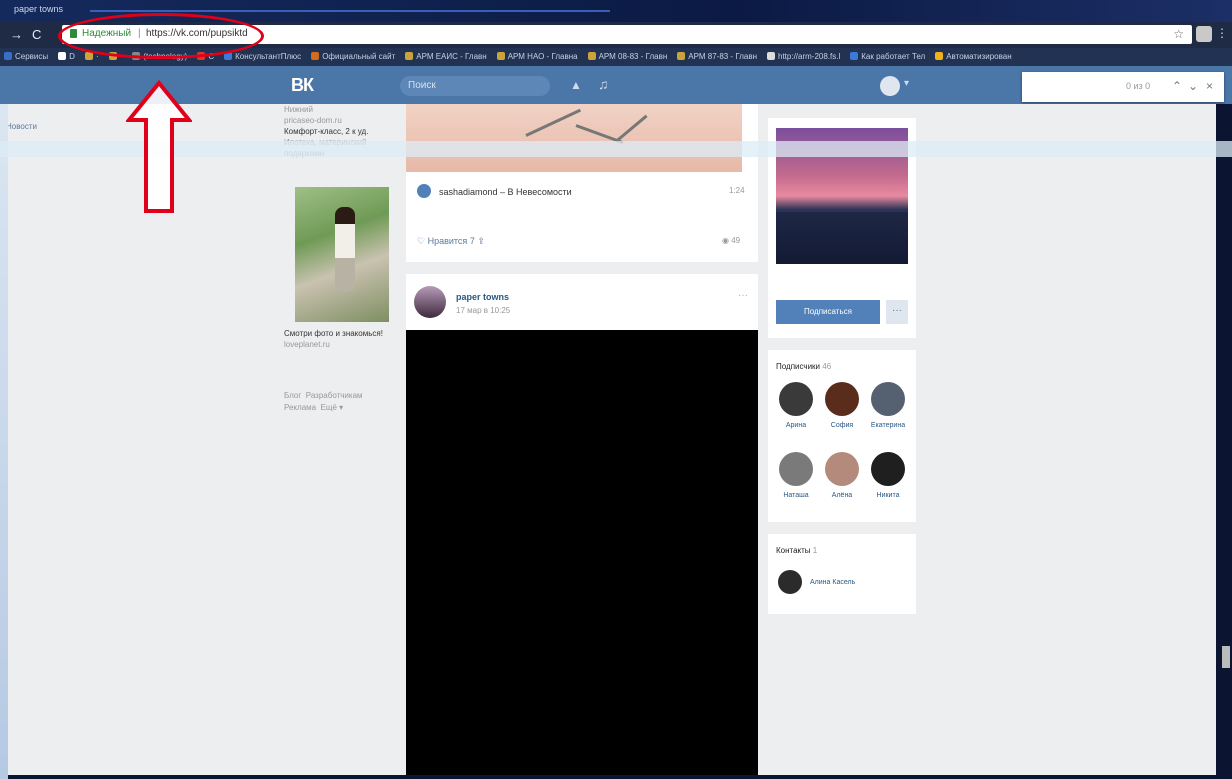 This screenshot has width=1232, height=779. I want to click on bookmark-item: АРМ ЕАИС - Главн, so click(446, 56).